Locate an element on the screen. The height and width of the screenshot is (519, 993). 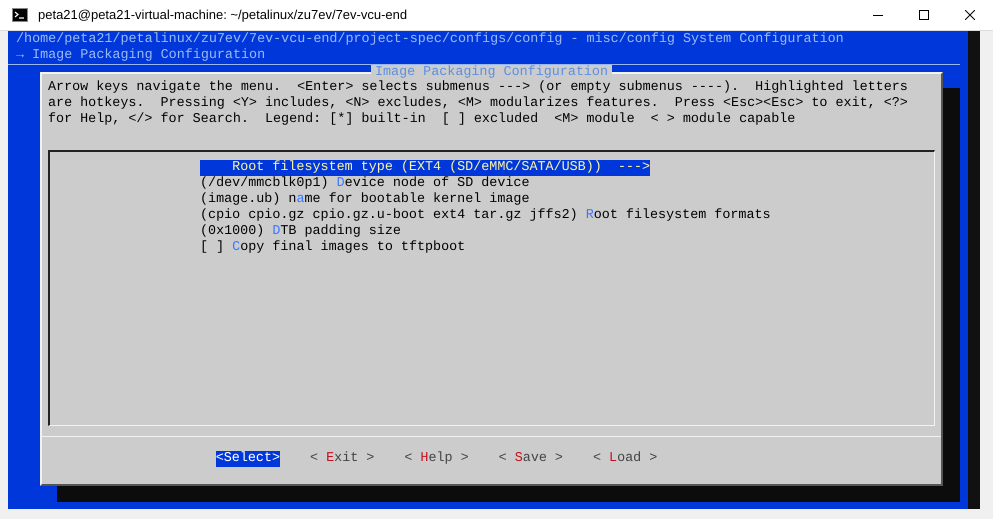
dialog-button: < Help > is located at coordinates (436, 458).